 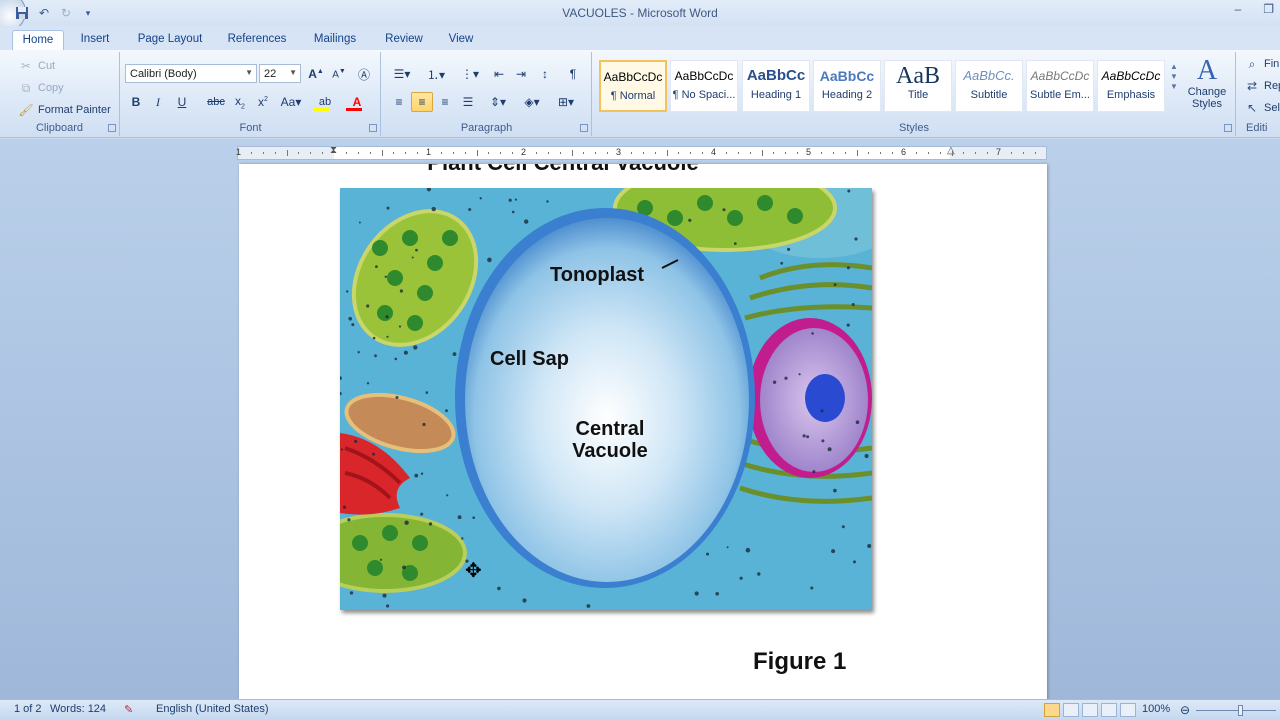 I want to click on ruler-number: 6, so click(x=904, y=152).